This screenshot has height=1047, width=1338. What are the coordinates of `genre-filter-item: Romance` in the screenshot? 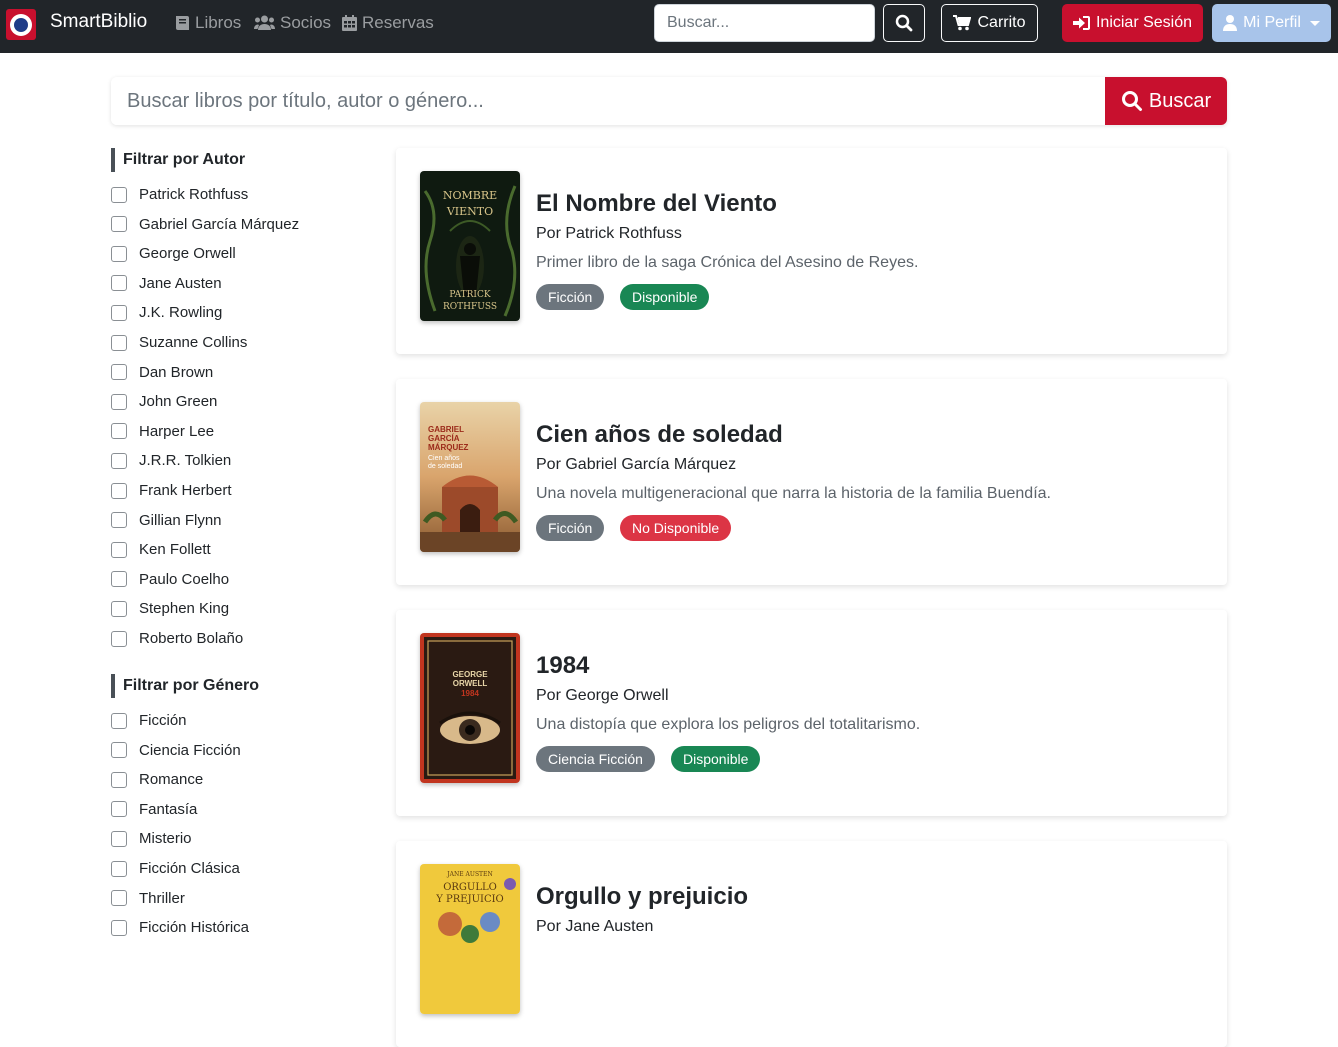 It's located at (157, 779).